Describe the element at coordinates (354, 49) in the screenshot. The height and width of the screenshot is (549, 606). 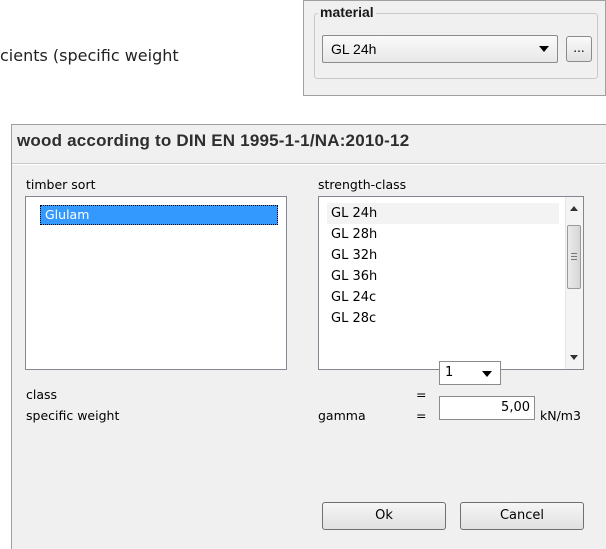
I see `material-dropdown-value: GL 24h` at that location.